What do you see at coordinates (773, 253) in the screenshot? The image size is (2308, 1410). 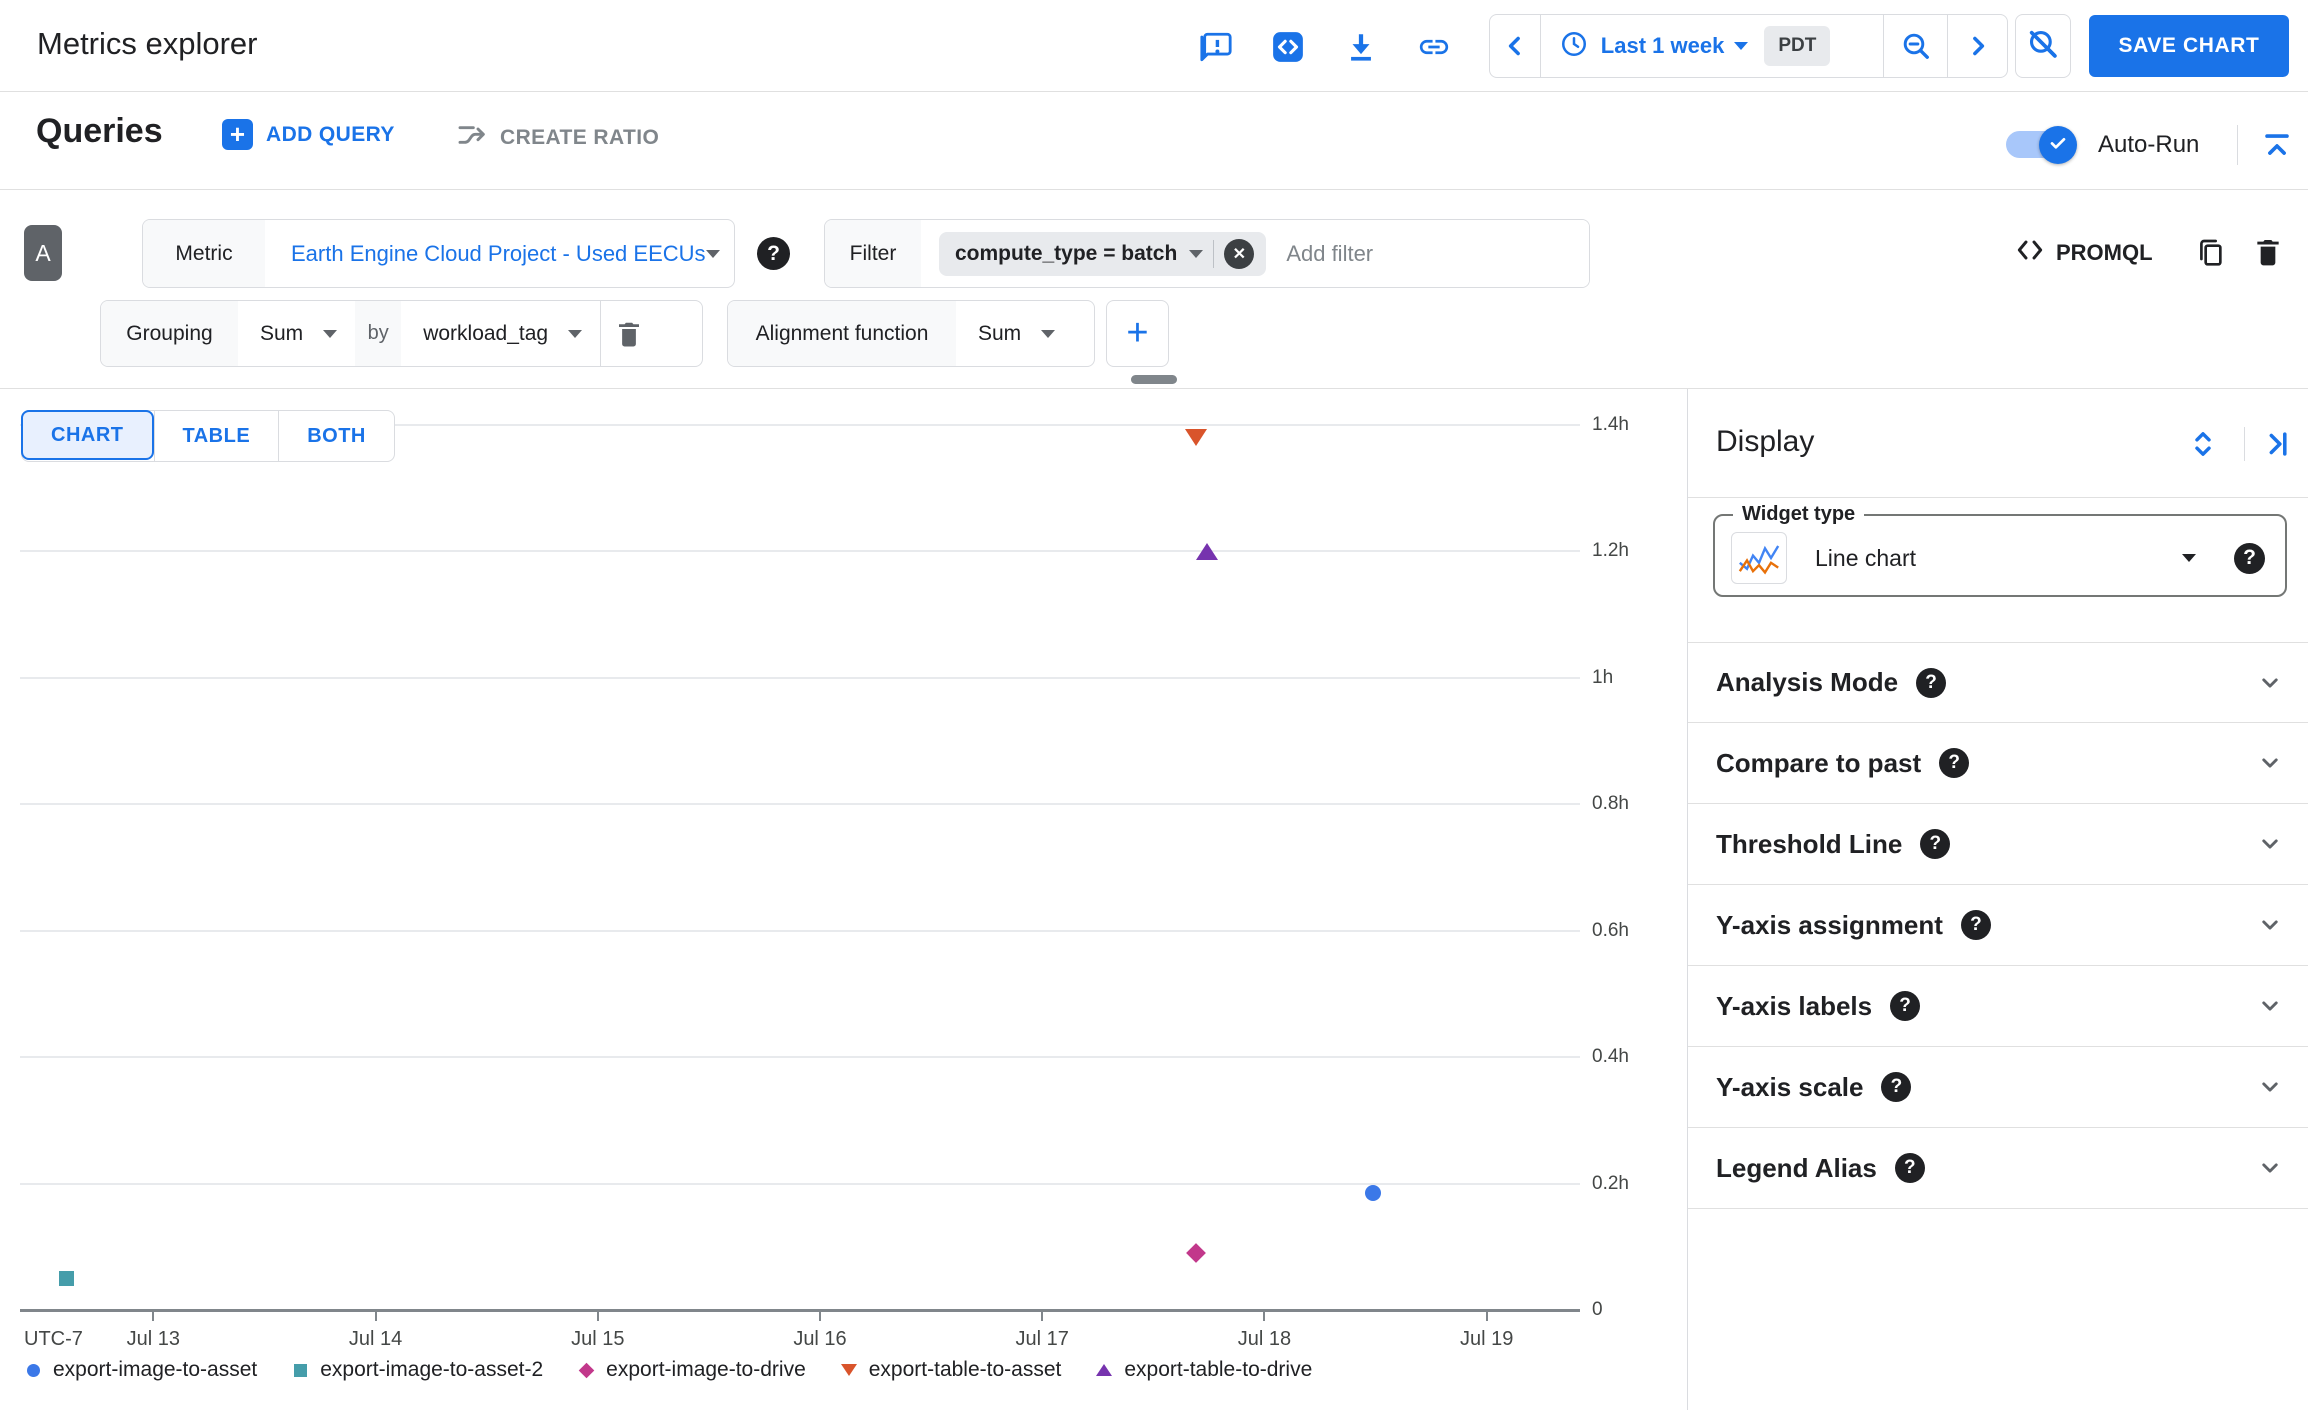 I see `metric-help-icon: ?` at bounding box center [773, 253].